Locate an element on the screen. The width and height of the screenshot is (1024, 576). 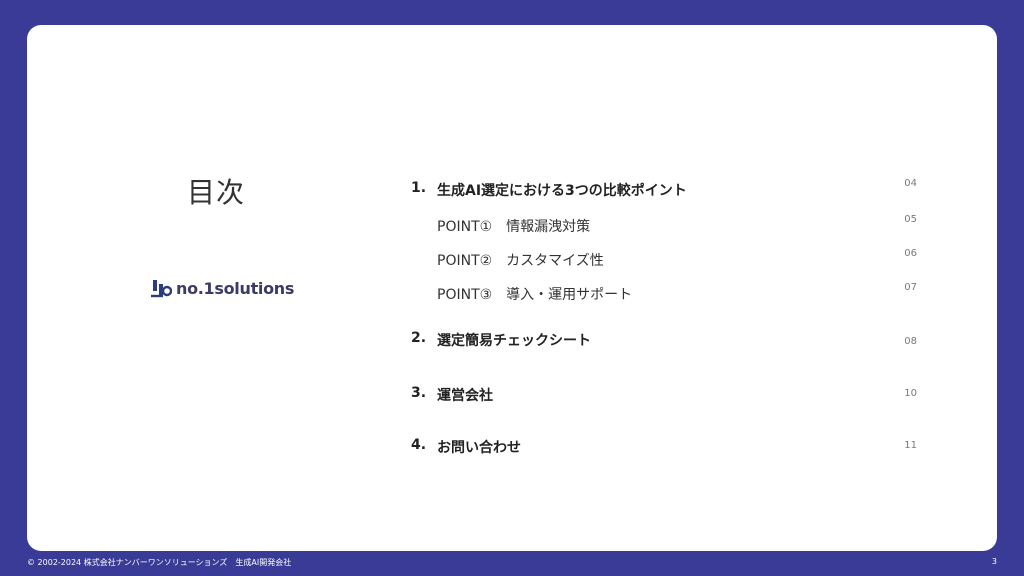
toc-subitem: POINT② カスタマイズ性 06 is located at coordinates (664, 260).